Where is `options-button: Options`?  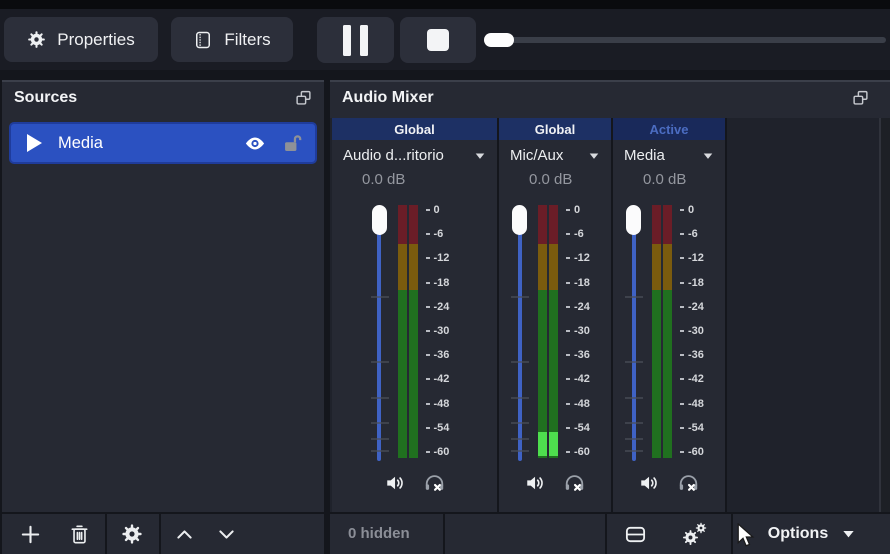 options-button: Options is located at coordinates (812, 534).